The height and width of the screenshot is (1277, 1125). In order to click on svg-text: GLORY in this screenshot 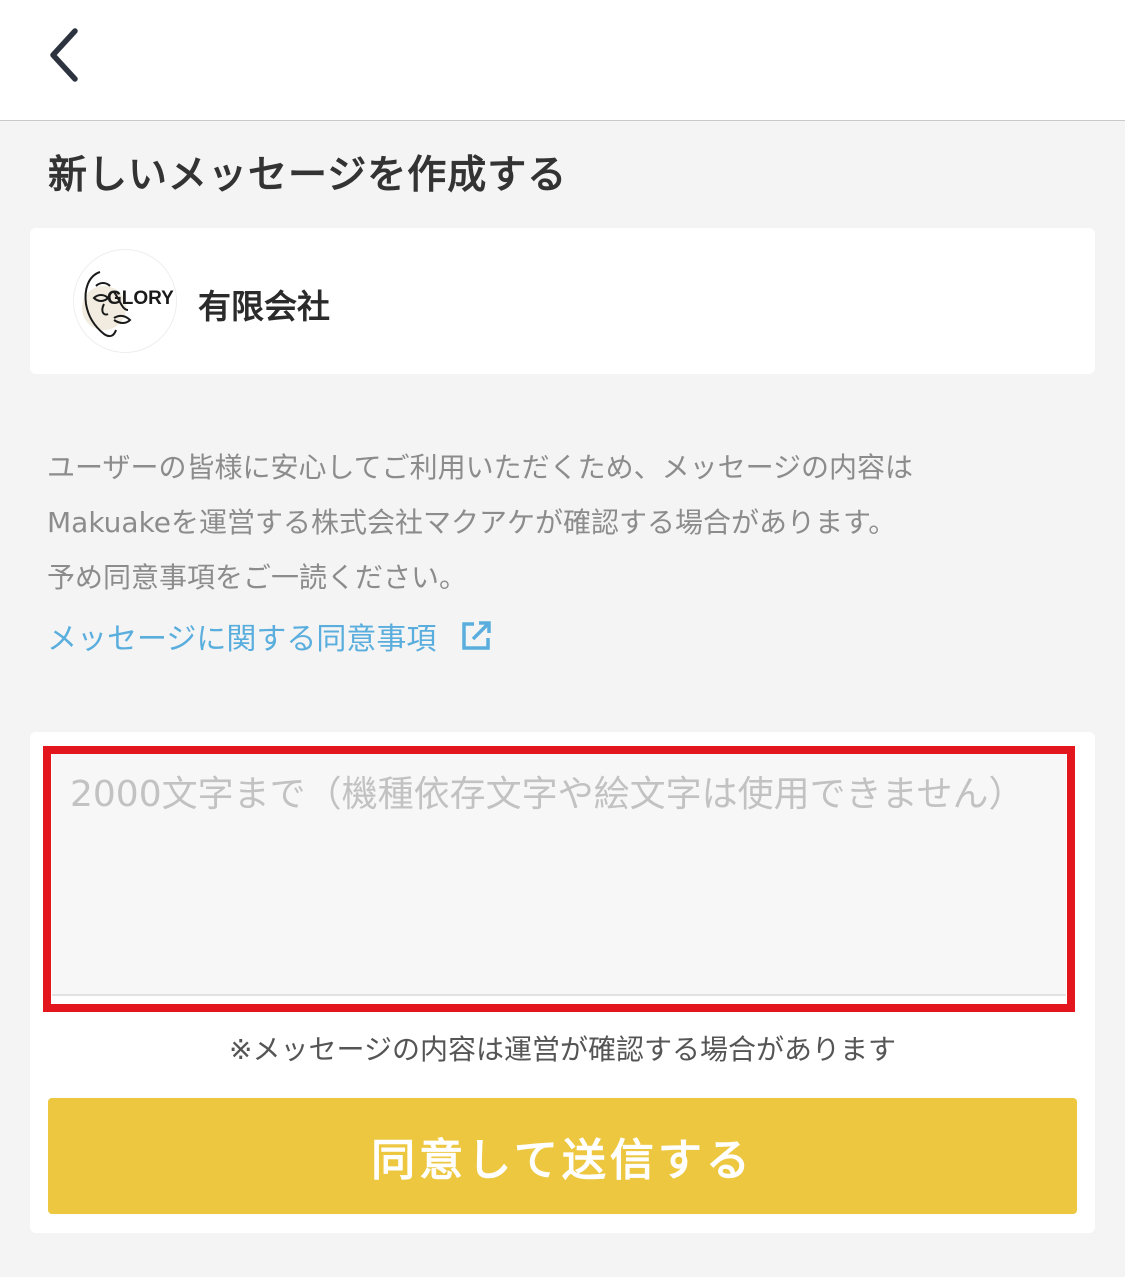, I will do `click(140, 298)`.